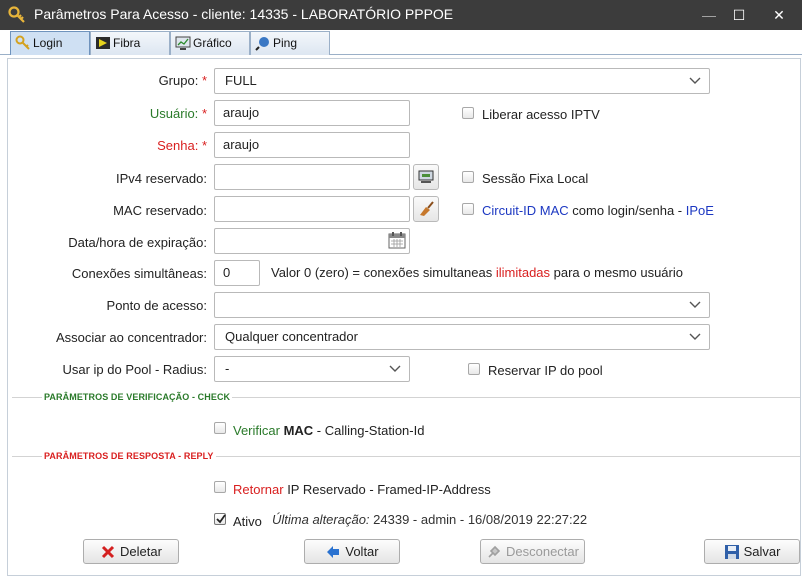  What do you see at coordinates (598, 210) in the screenshot?
I see `circuit-id-label: Circuit-ID MAC como login/senha - IPoE` at bounding box center [598, 210].